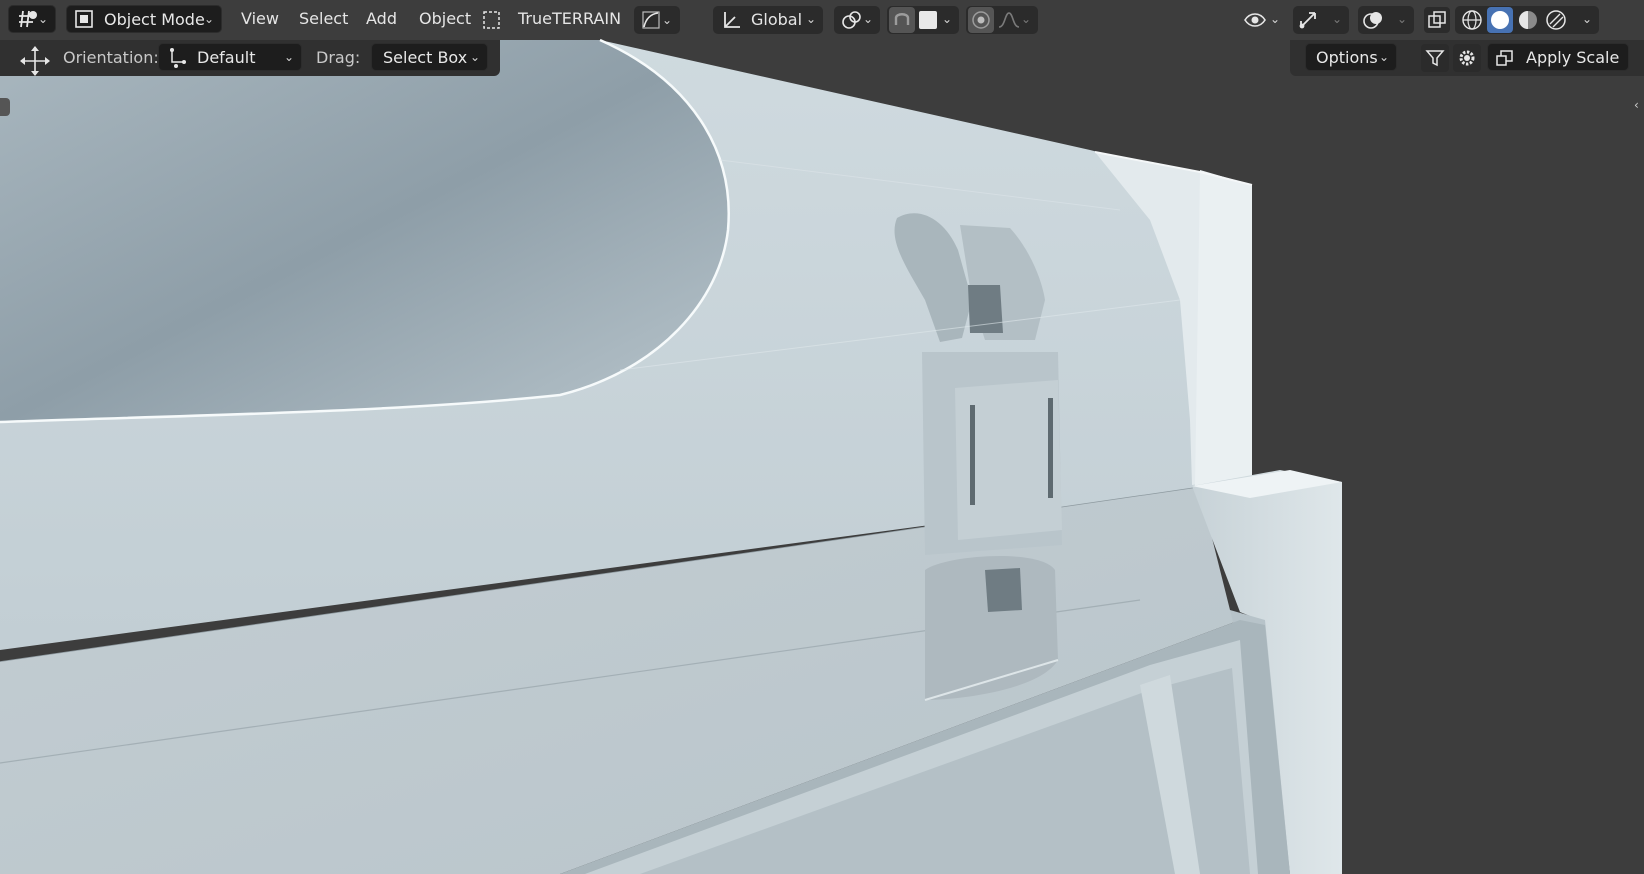  I want to click on shading-solid-icon, so click(1500, 20).